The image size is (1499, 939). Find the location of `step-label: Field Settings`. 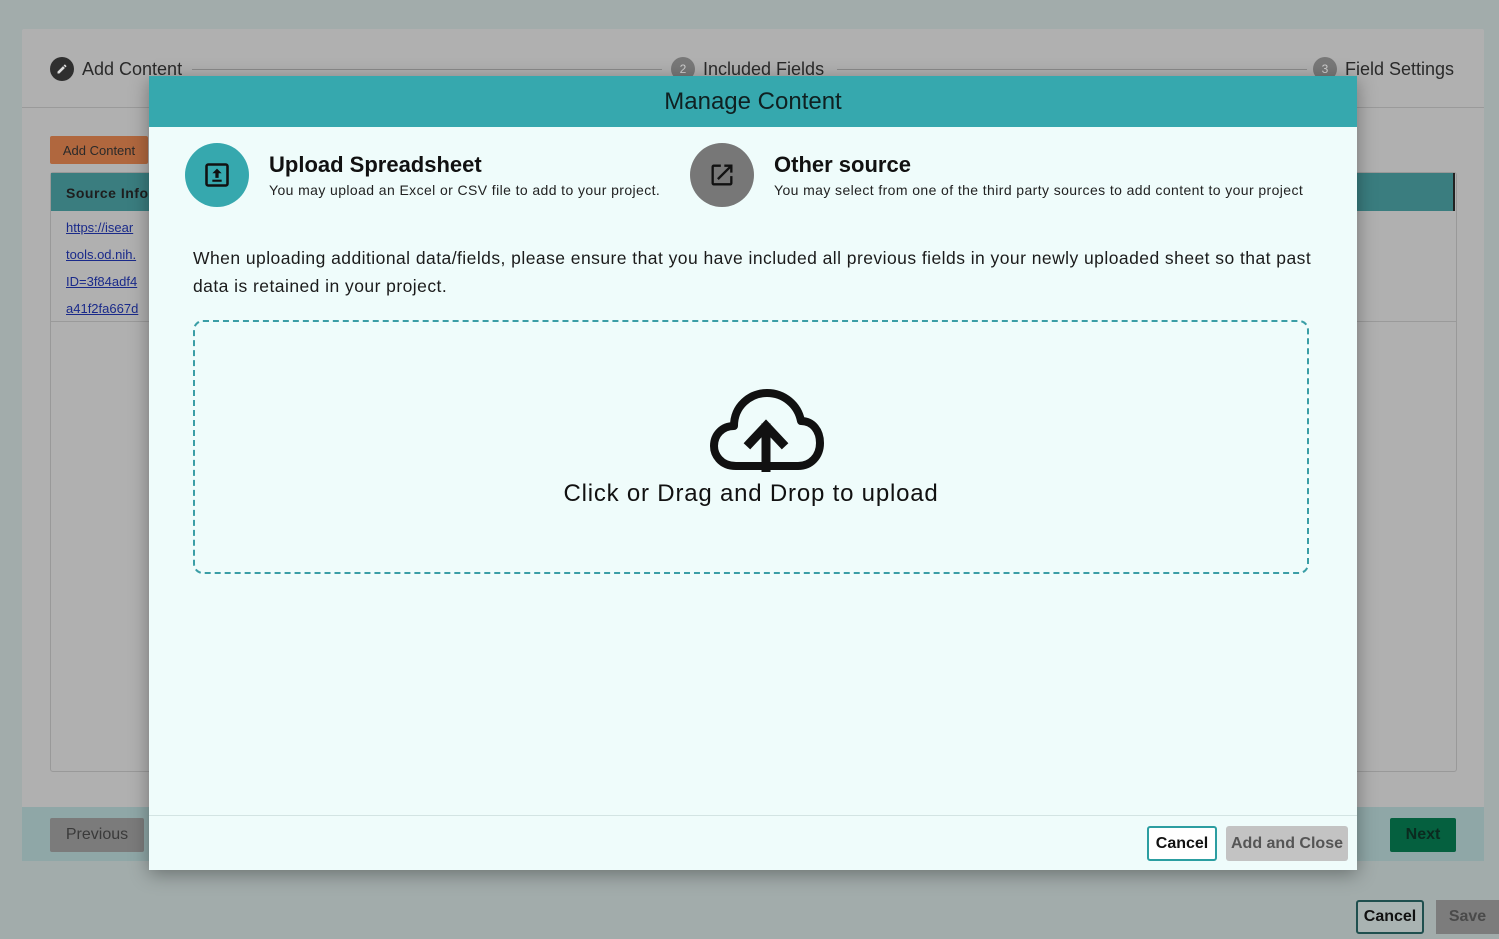

step-label: Field Settings is located at coordinates (1400, 68).